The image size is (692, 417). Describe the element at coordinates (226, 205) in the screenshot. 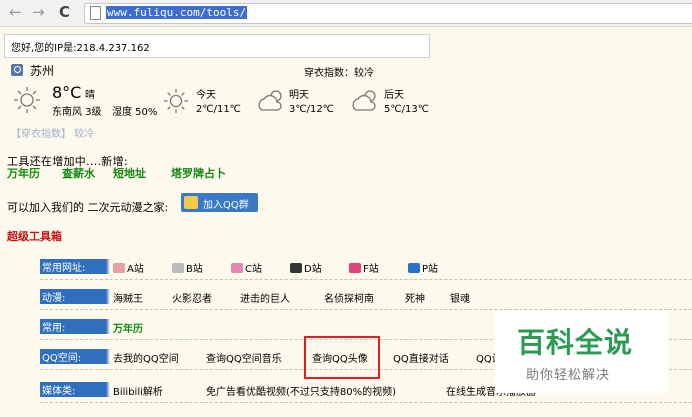

I see `join-button-label: 加入QQ群` at that location.